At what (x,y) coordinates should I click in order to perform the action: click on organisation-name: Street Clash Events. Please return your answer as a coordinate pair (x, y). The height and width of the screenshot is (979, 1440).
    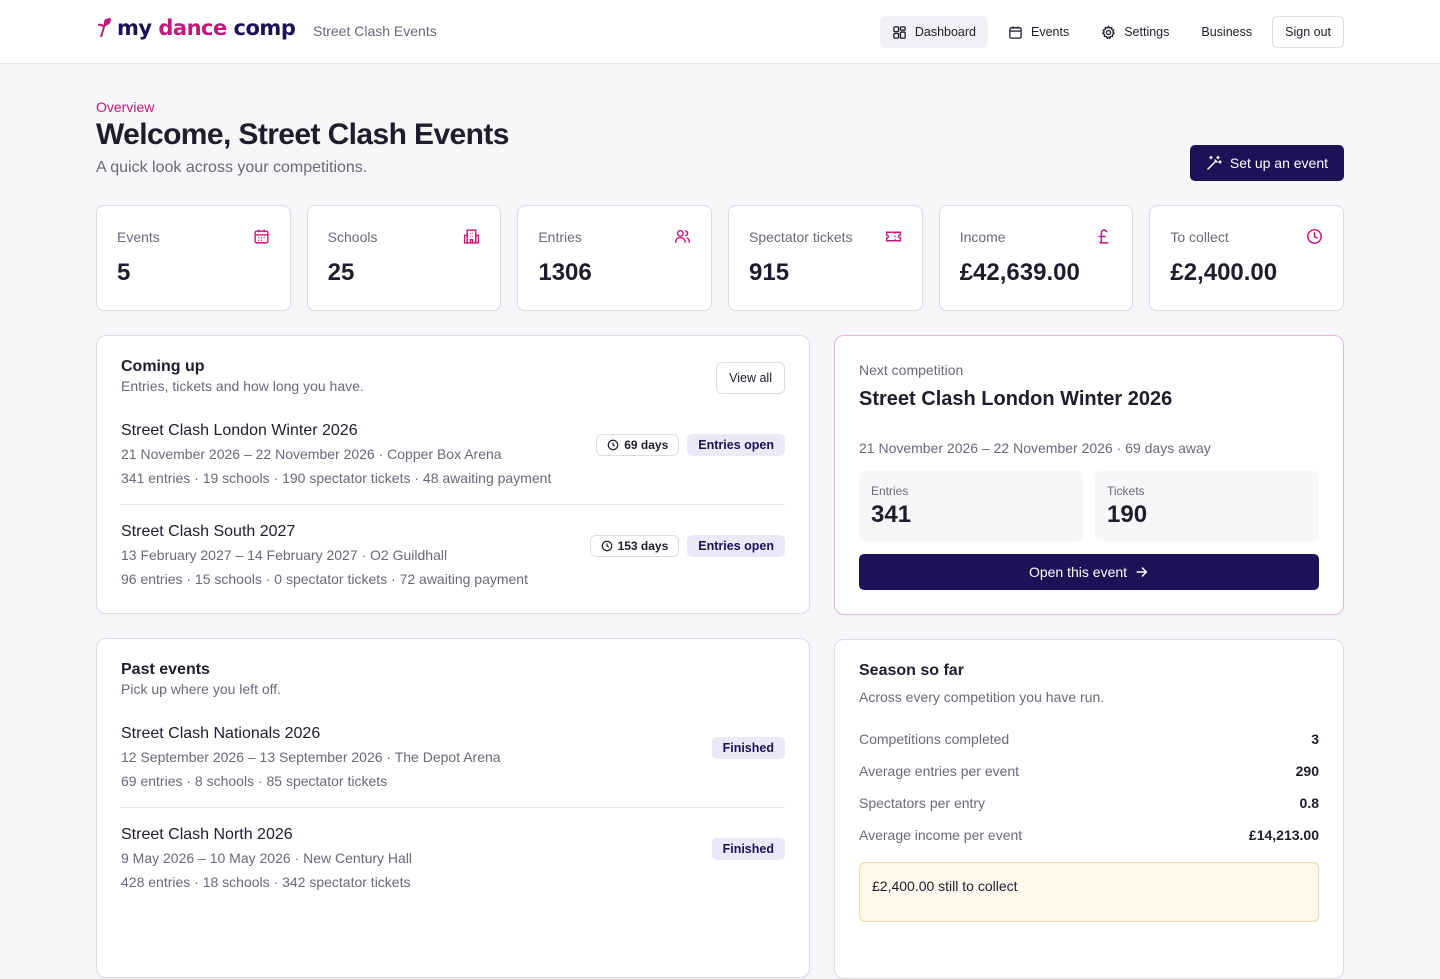
    Looking at the image, I should click on (375, 31).